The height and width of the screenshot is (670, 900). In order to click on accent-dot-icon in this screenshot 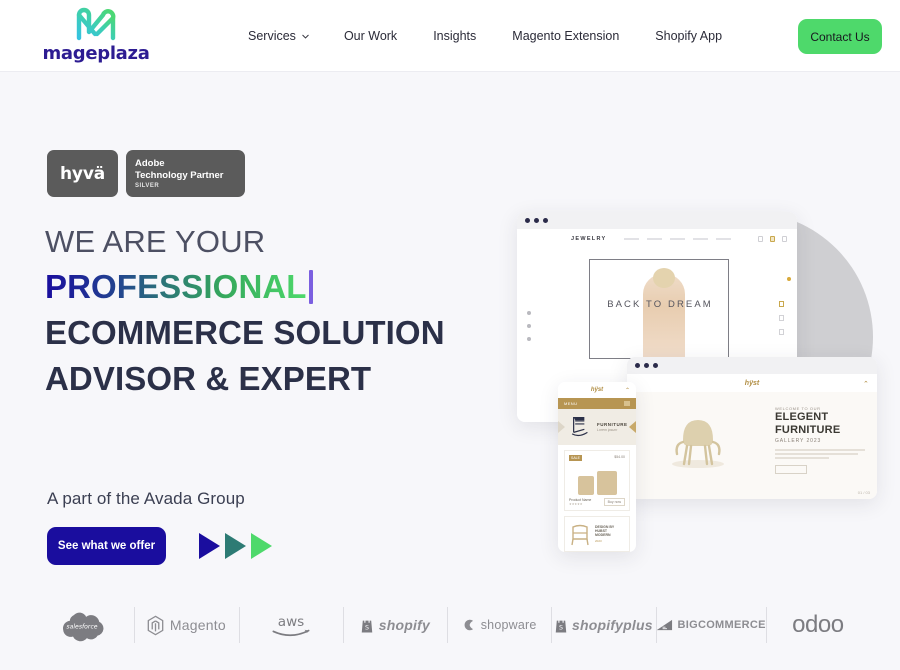, I will do `click(789, 279)`.